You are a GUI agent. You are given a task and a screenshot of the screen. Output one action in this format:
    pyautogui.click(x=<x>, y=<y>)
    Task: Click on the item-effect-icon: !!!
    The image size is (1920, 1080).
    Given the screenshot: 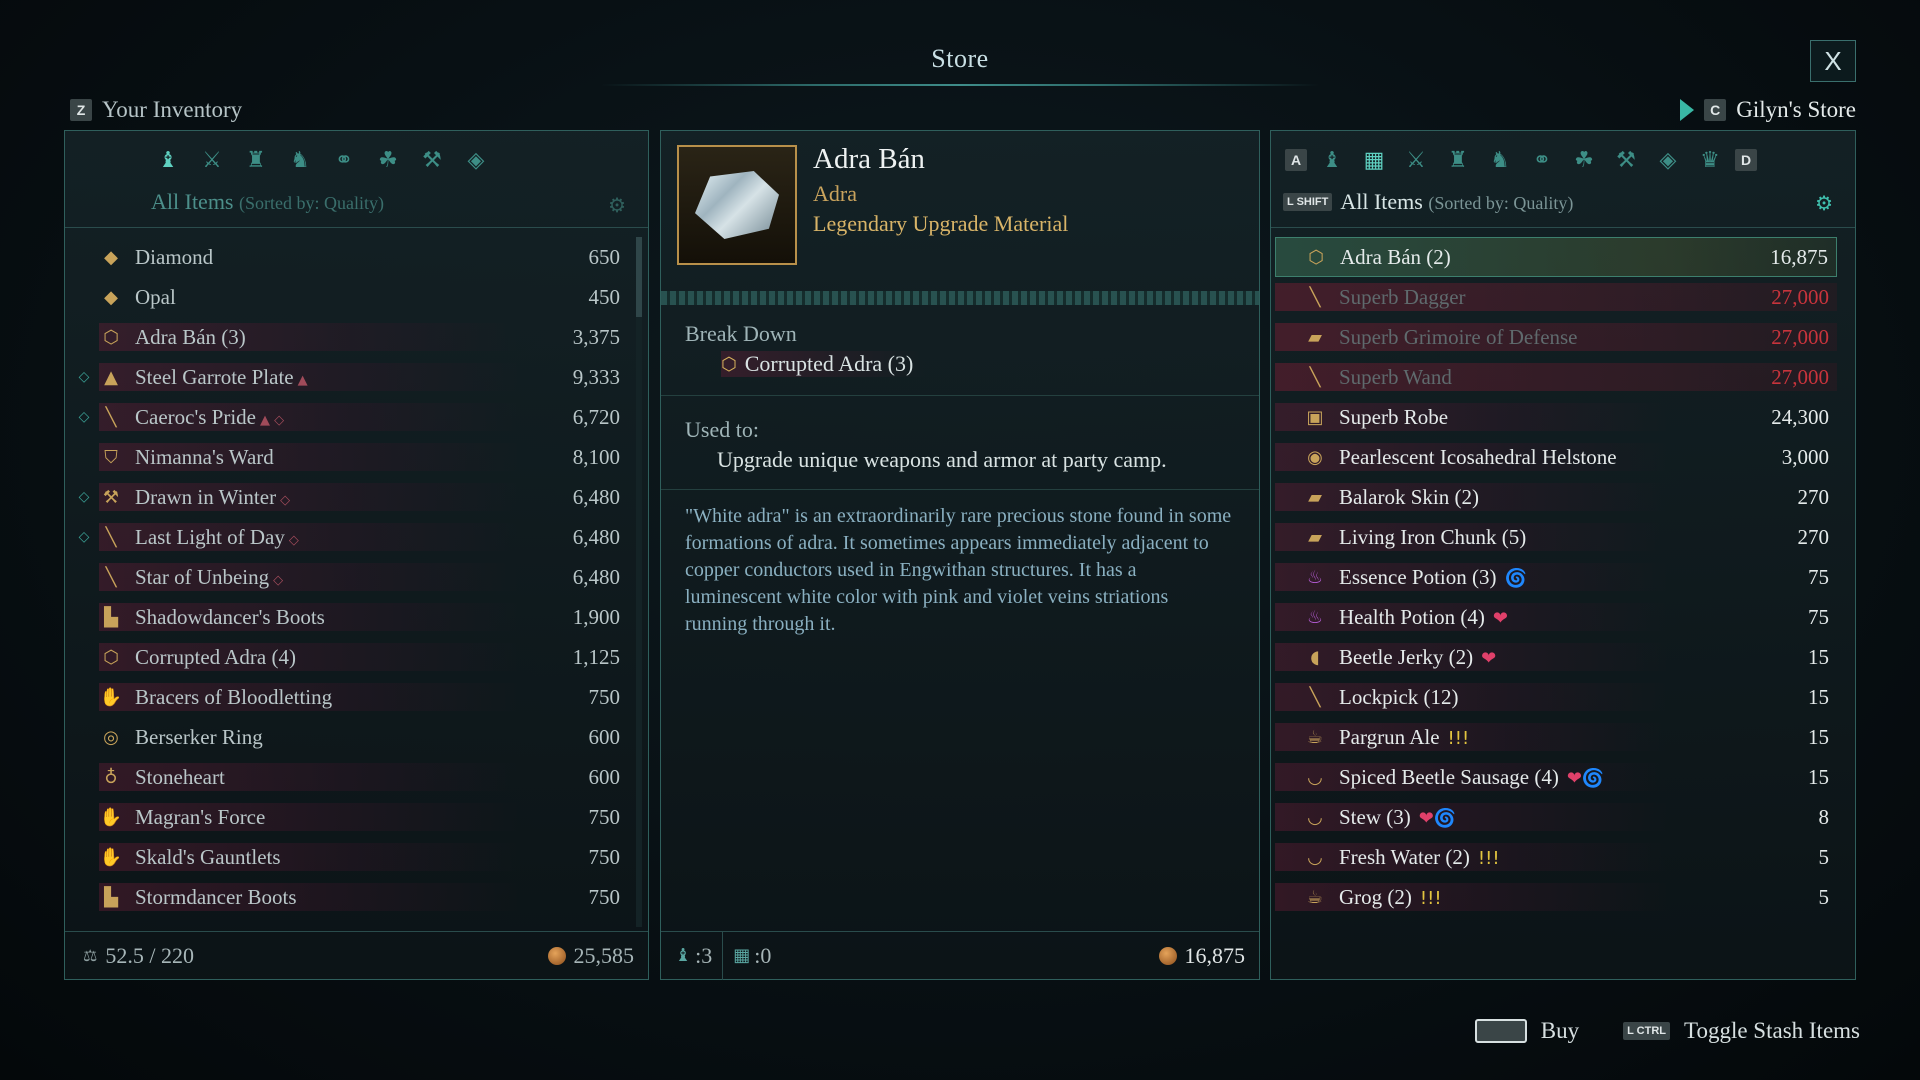 What is the action you would take?
    pyautogui.click(x=1458, y=738)
    